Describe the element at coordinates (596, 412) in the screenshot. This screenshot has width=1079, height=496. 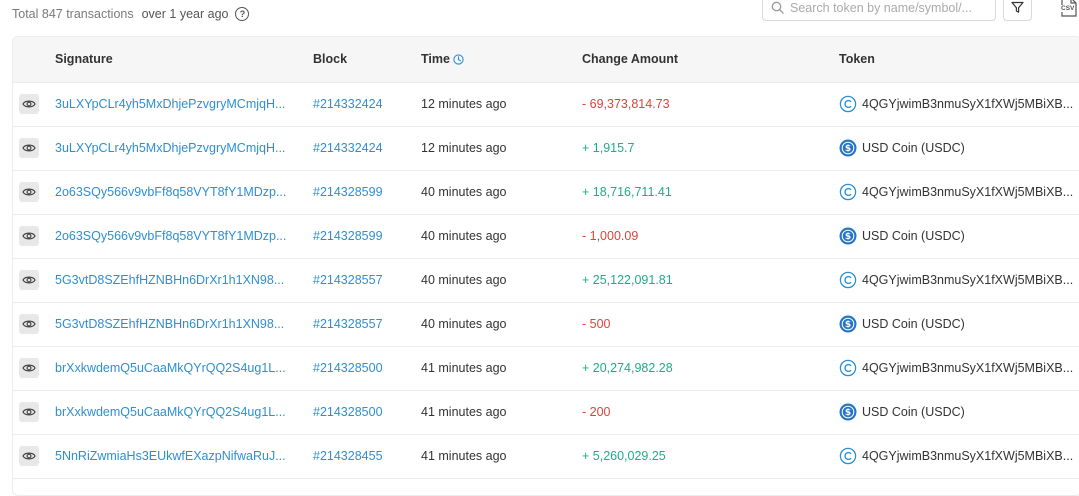
I see `change-amount: - 200` at that location.